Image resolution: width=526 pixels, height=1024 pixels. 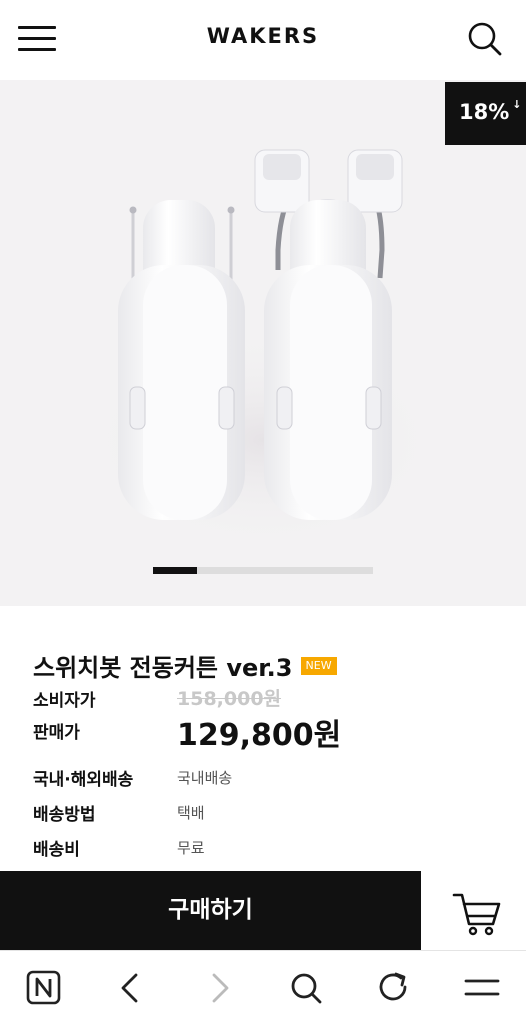 I want to click on new-badge: NEW, so click(x=318, y=665).